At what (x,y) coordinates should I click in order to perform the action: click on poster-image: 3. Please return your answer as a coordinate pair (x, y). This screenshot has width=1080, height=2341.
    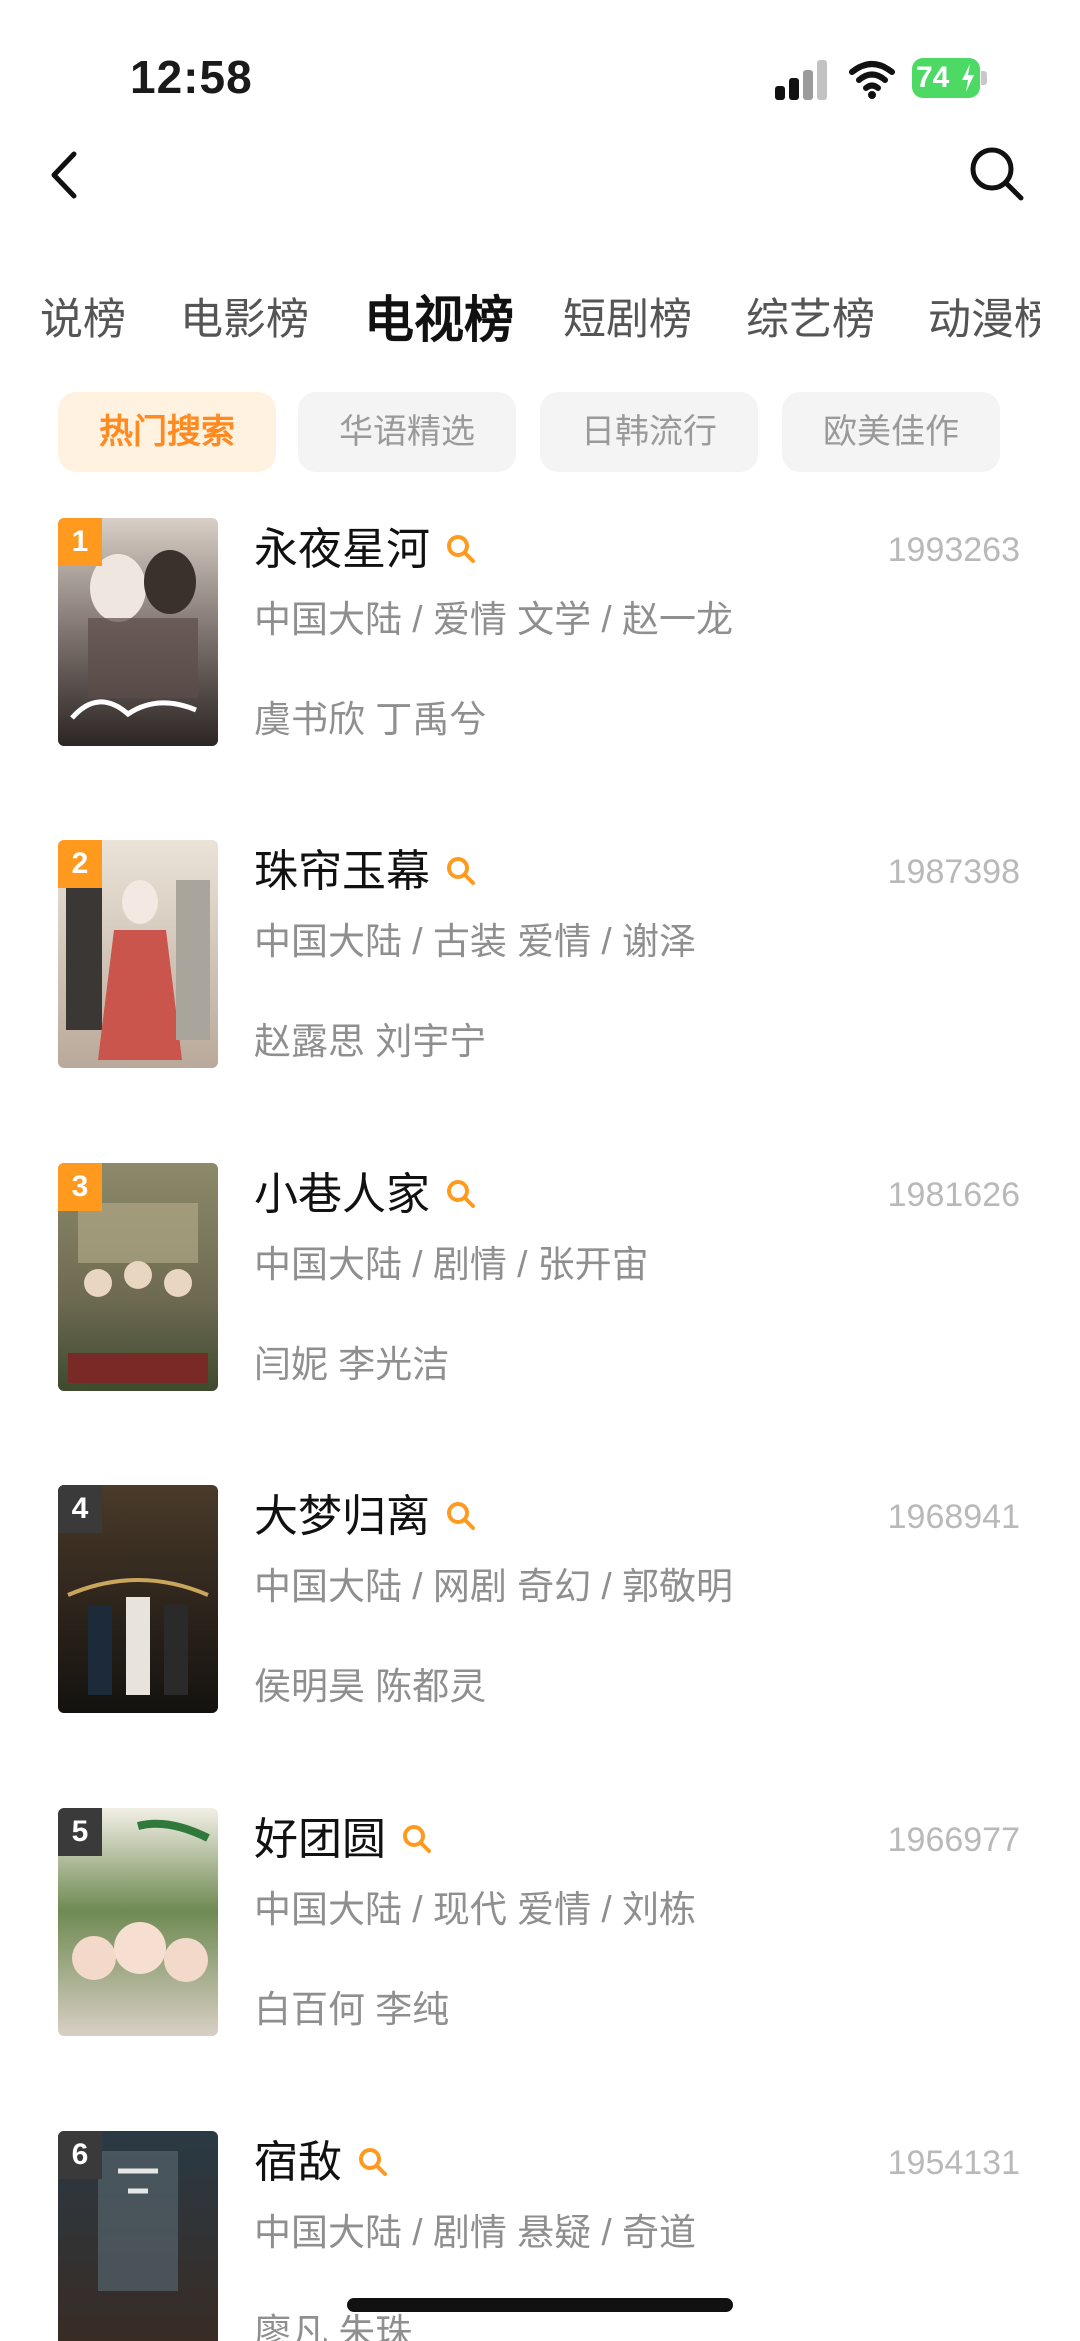
    Looking at the image, I should click on (138, 1277).